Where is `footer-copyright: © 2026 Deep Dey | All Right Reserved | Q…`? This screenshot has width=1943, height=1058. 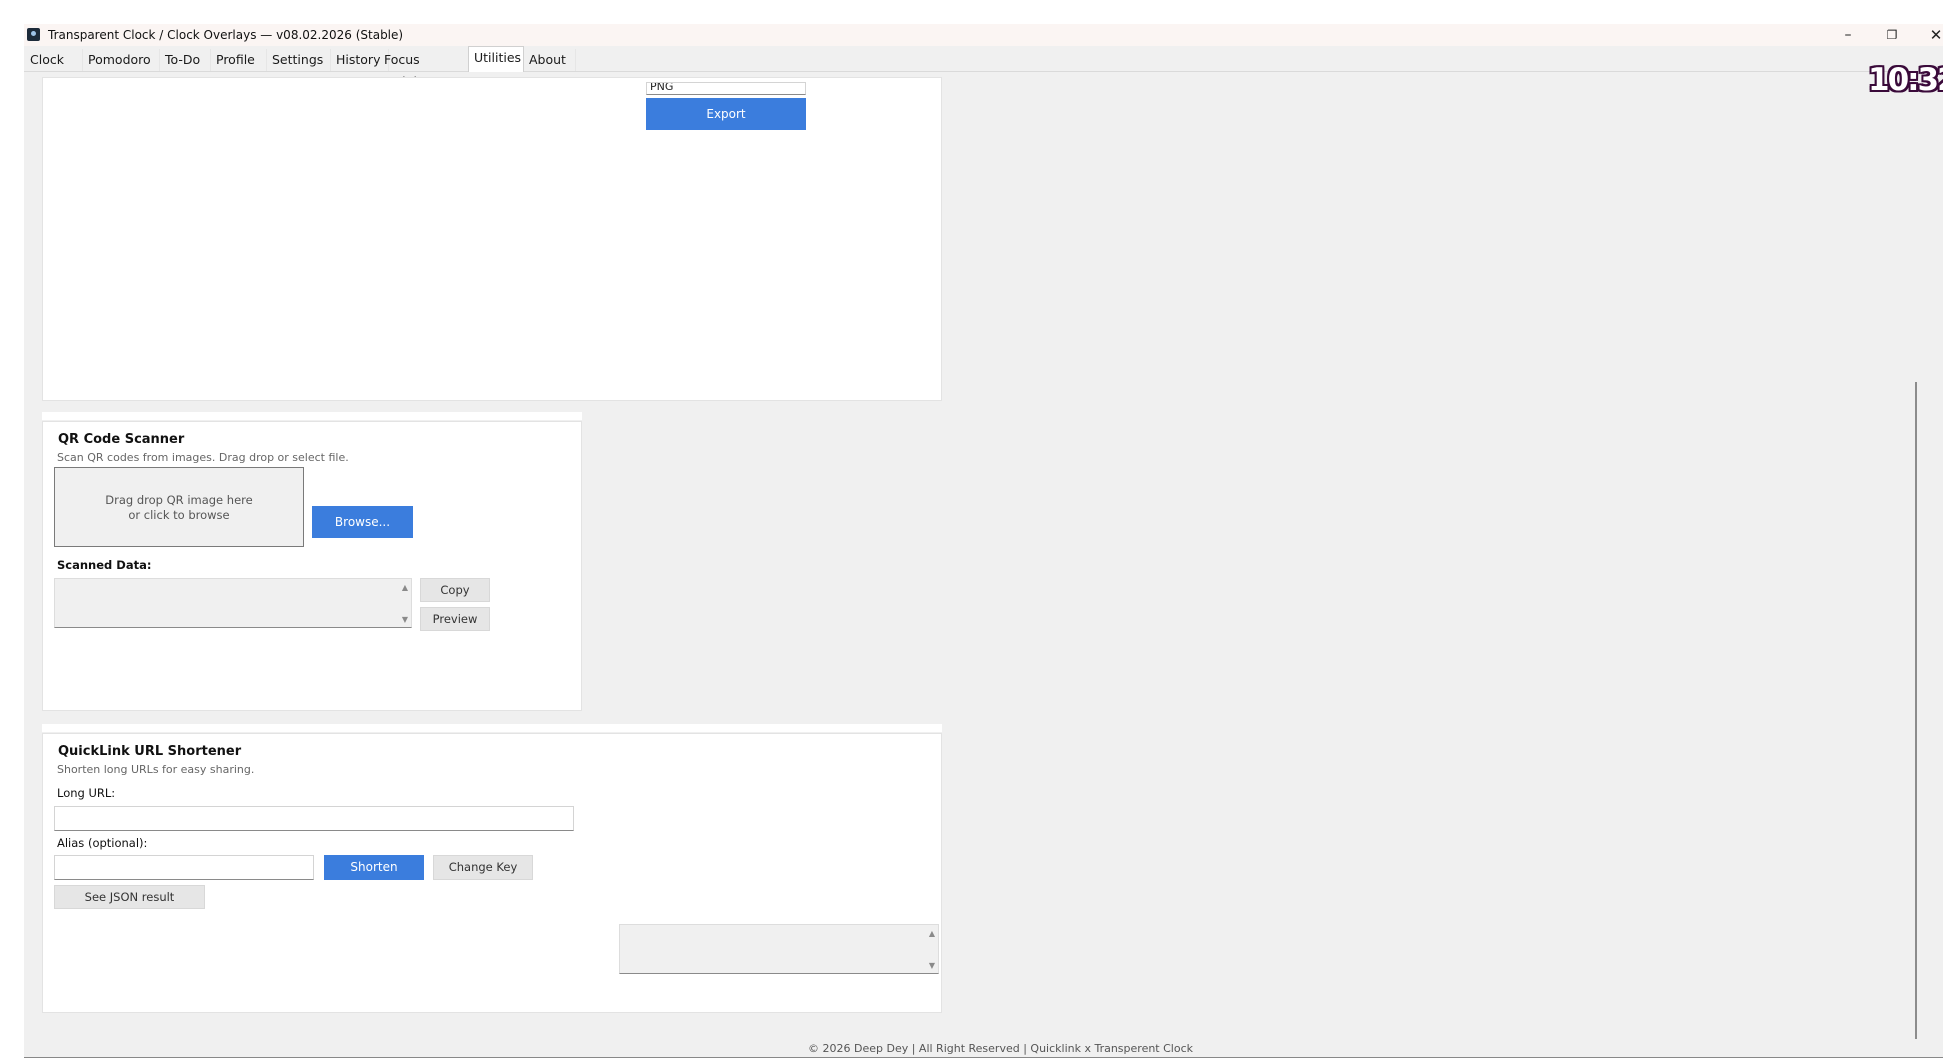 footer-copyright: © 2026 Deep Dey | All Right Reserved | Q… is located at coordinates (1001, 1048).